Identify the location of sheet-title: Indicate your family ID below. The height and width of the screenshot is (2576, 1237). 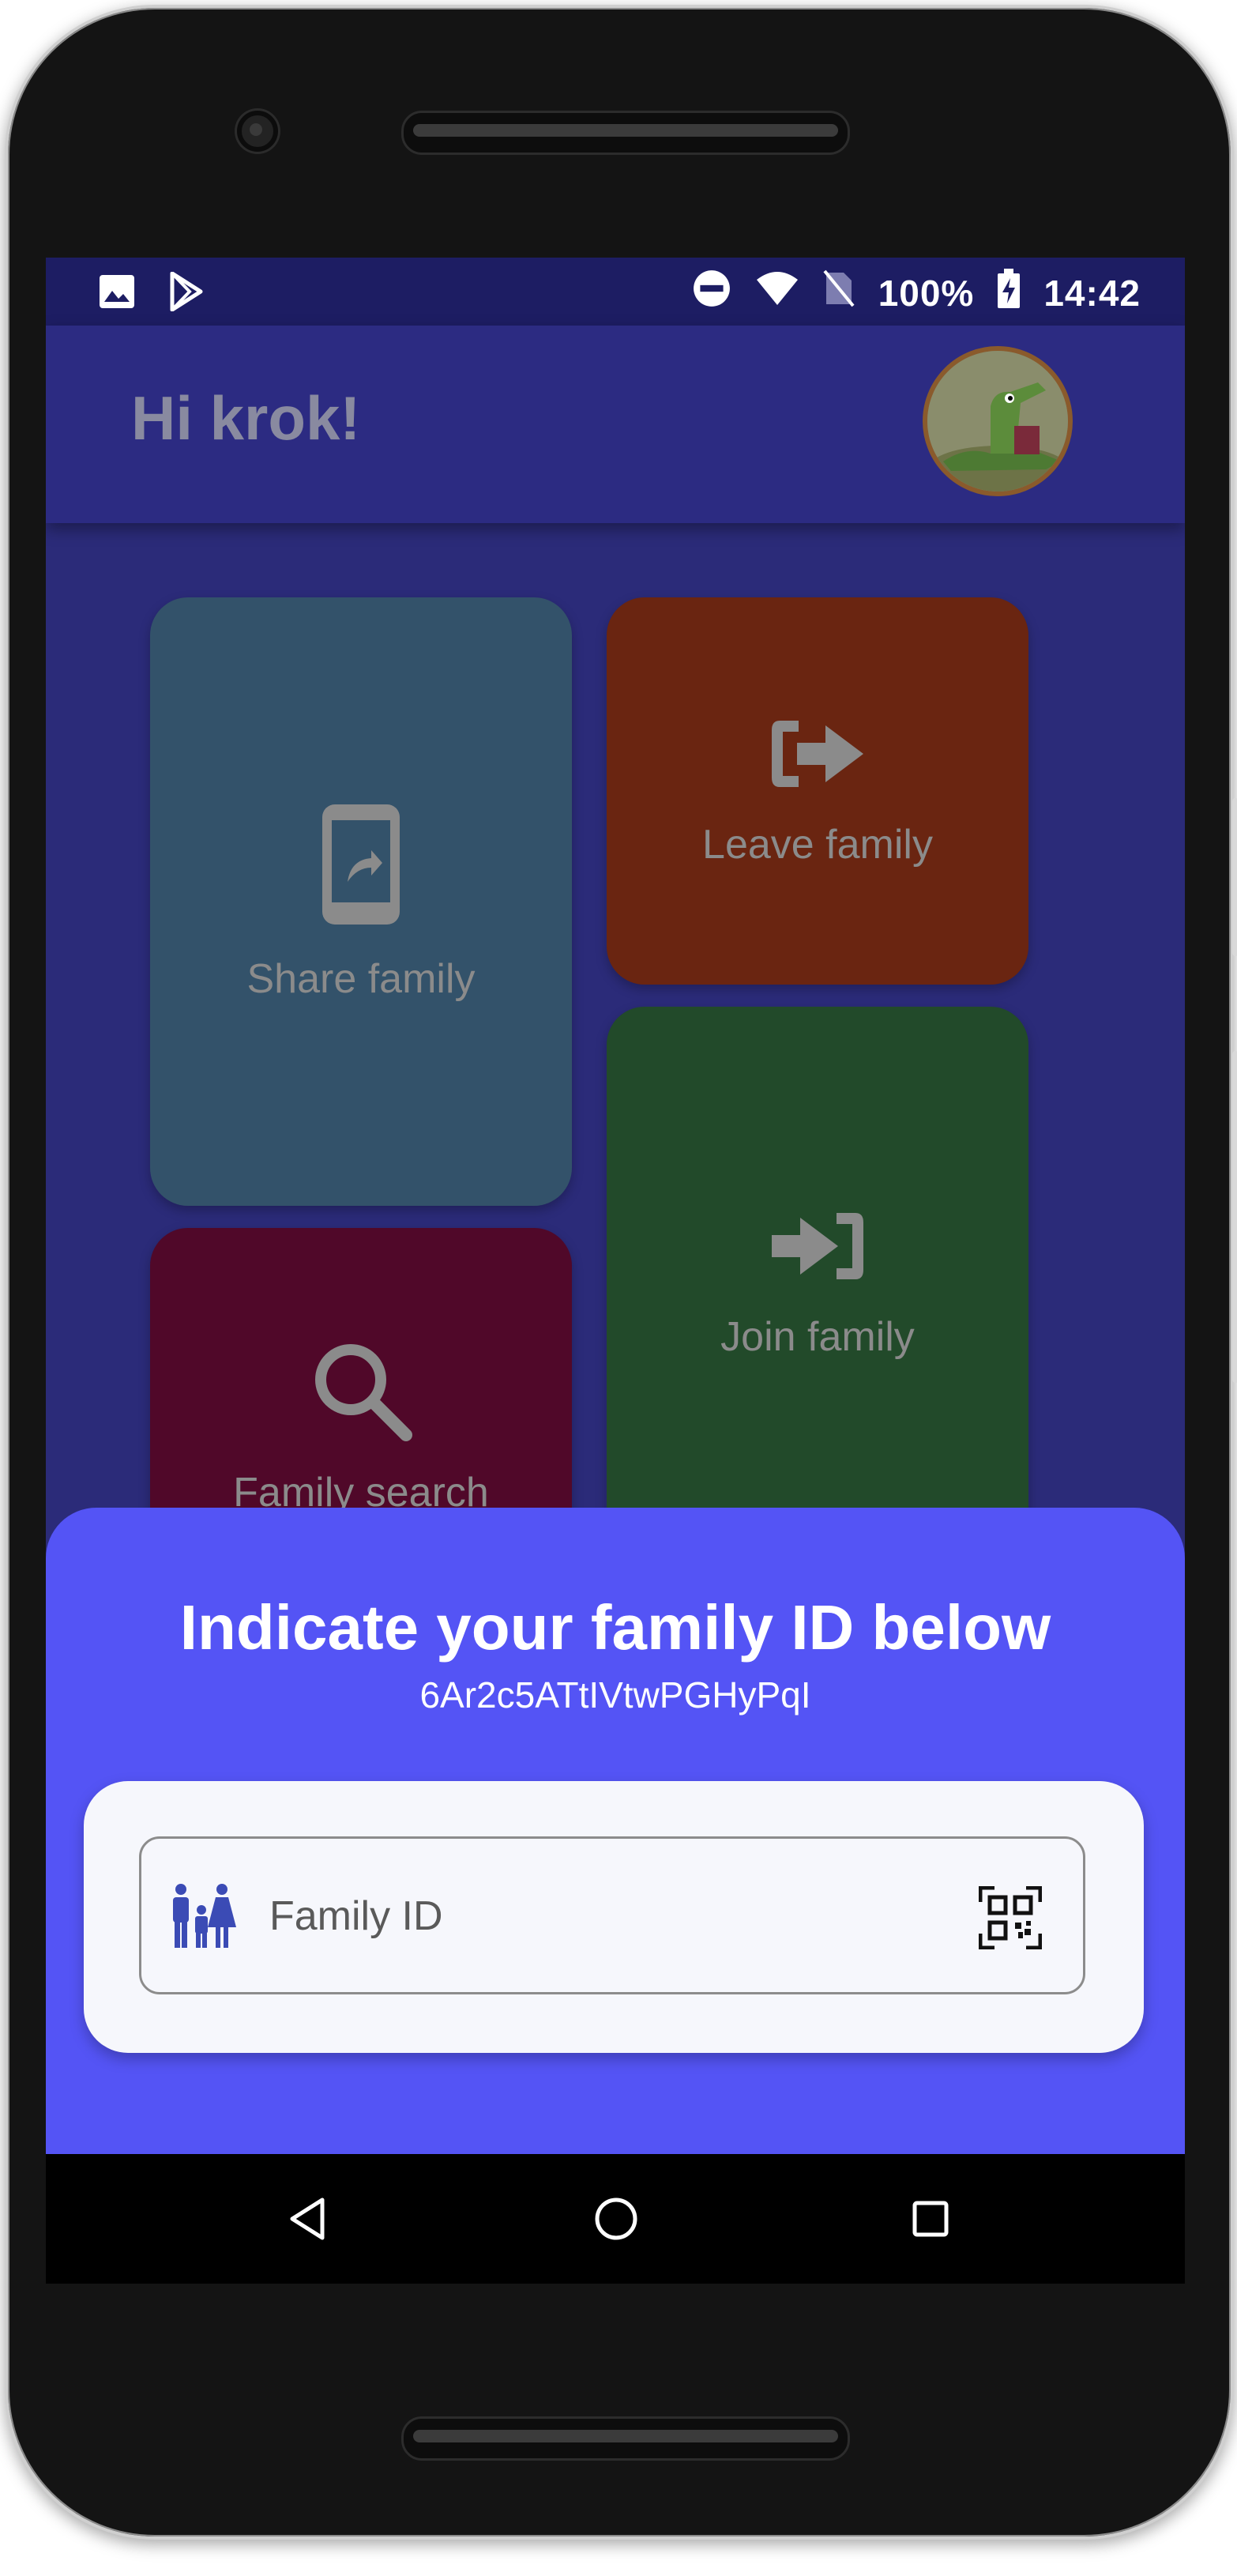
(615, 1627).